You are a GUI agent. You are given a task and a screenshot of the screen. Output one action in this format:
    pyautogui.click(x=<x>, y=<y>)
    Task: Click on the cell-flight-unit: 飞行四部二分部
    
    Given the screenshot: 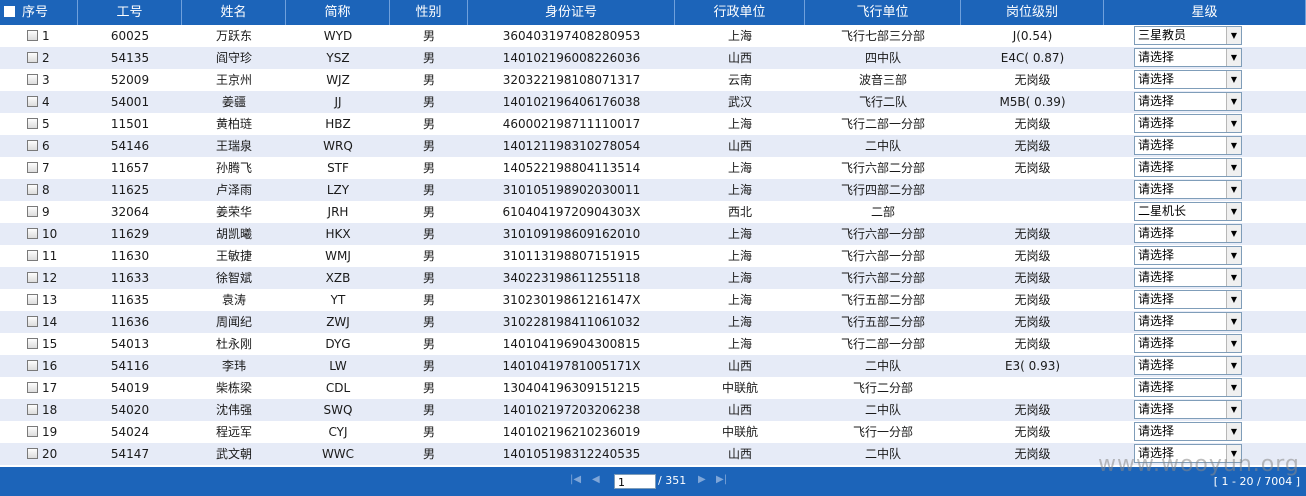 What is the action you would take?
    pyautogui.click(x=882, y=190)
    